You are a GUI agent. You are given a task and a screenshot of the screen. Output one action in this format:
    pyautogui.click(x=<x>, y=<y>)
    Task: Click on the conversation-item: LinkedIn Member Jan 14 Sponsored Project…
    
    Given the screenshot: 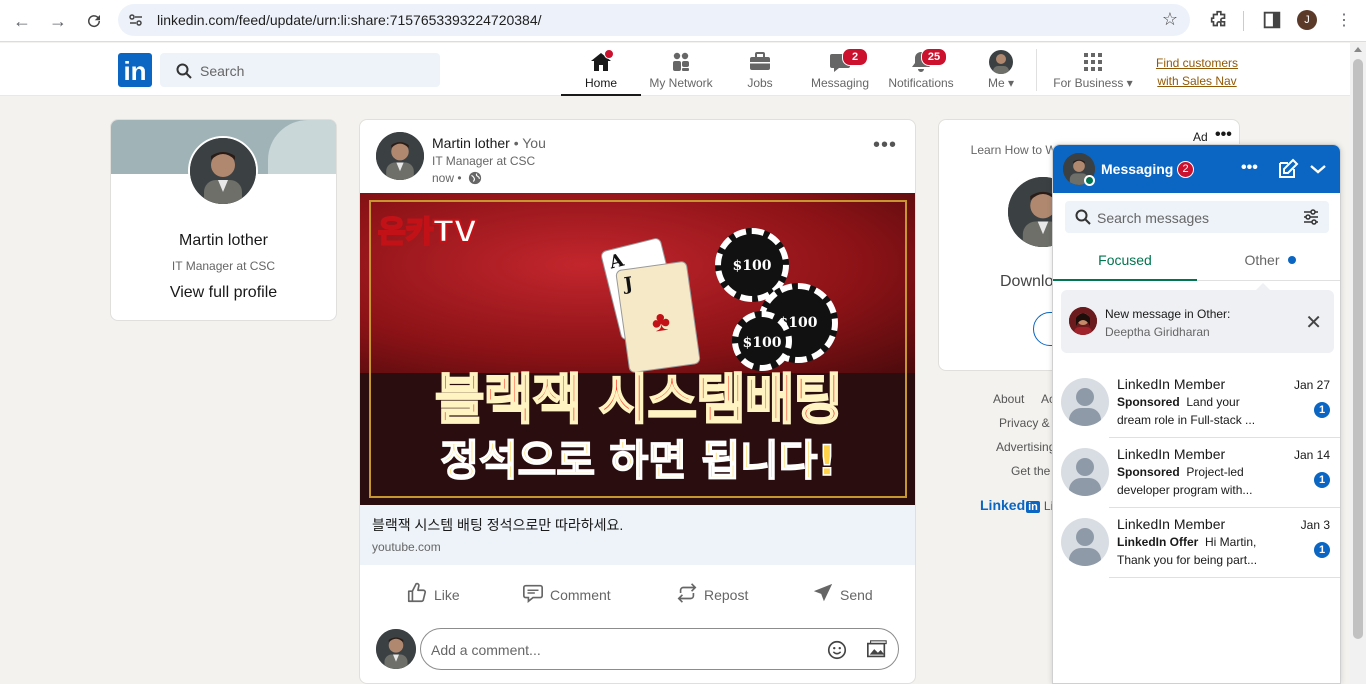 What is the action you would take?
    pyautogui.click(x=1196, y=473)
    